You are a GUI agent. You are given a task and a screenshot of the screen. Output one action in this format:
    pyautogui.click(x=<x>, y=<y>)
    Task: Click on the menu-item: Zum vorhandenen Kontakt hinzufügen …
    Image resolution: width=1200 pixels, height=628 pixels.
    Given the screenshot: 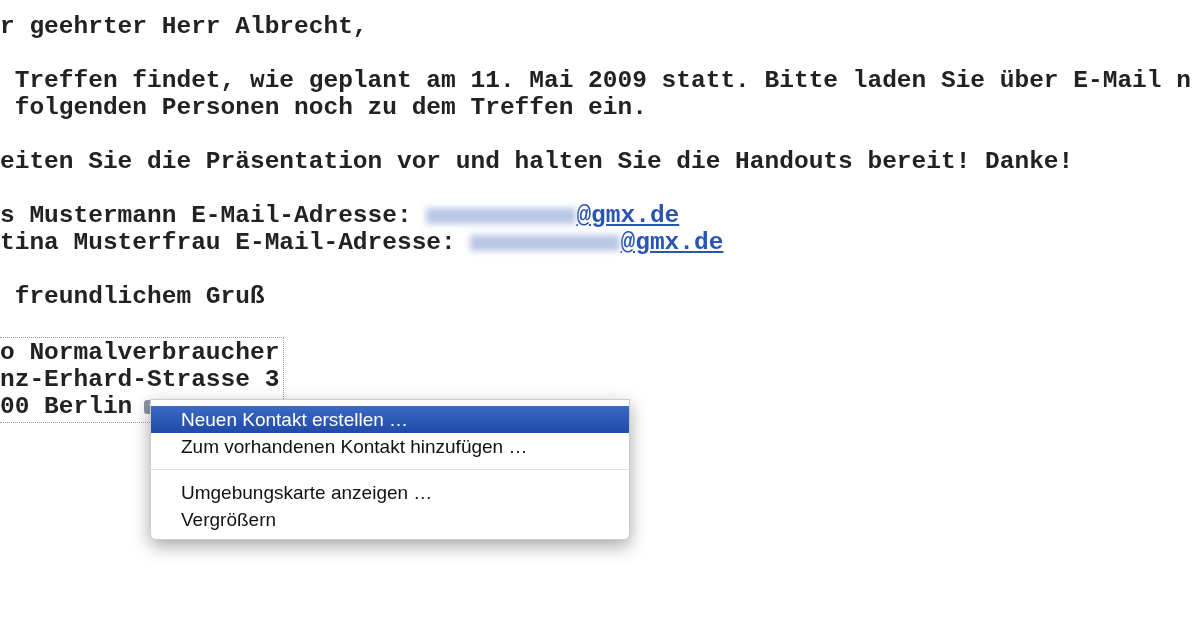 What is the action you would take?
    pyautogui.click(x=390, y=446)
    